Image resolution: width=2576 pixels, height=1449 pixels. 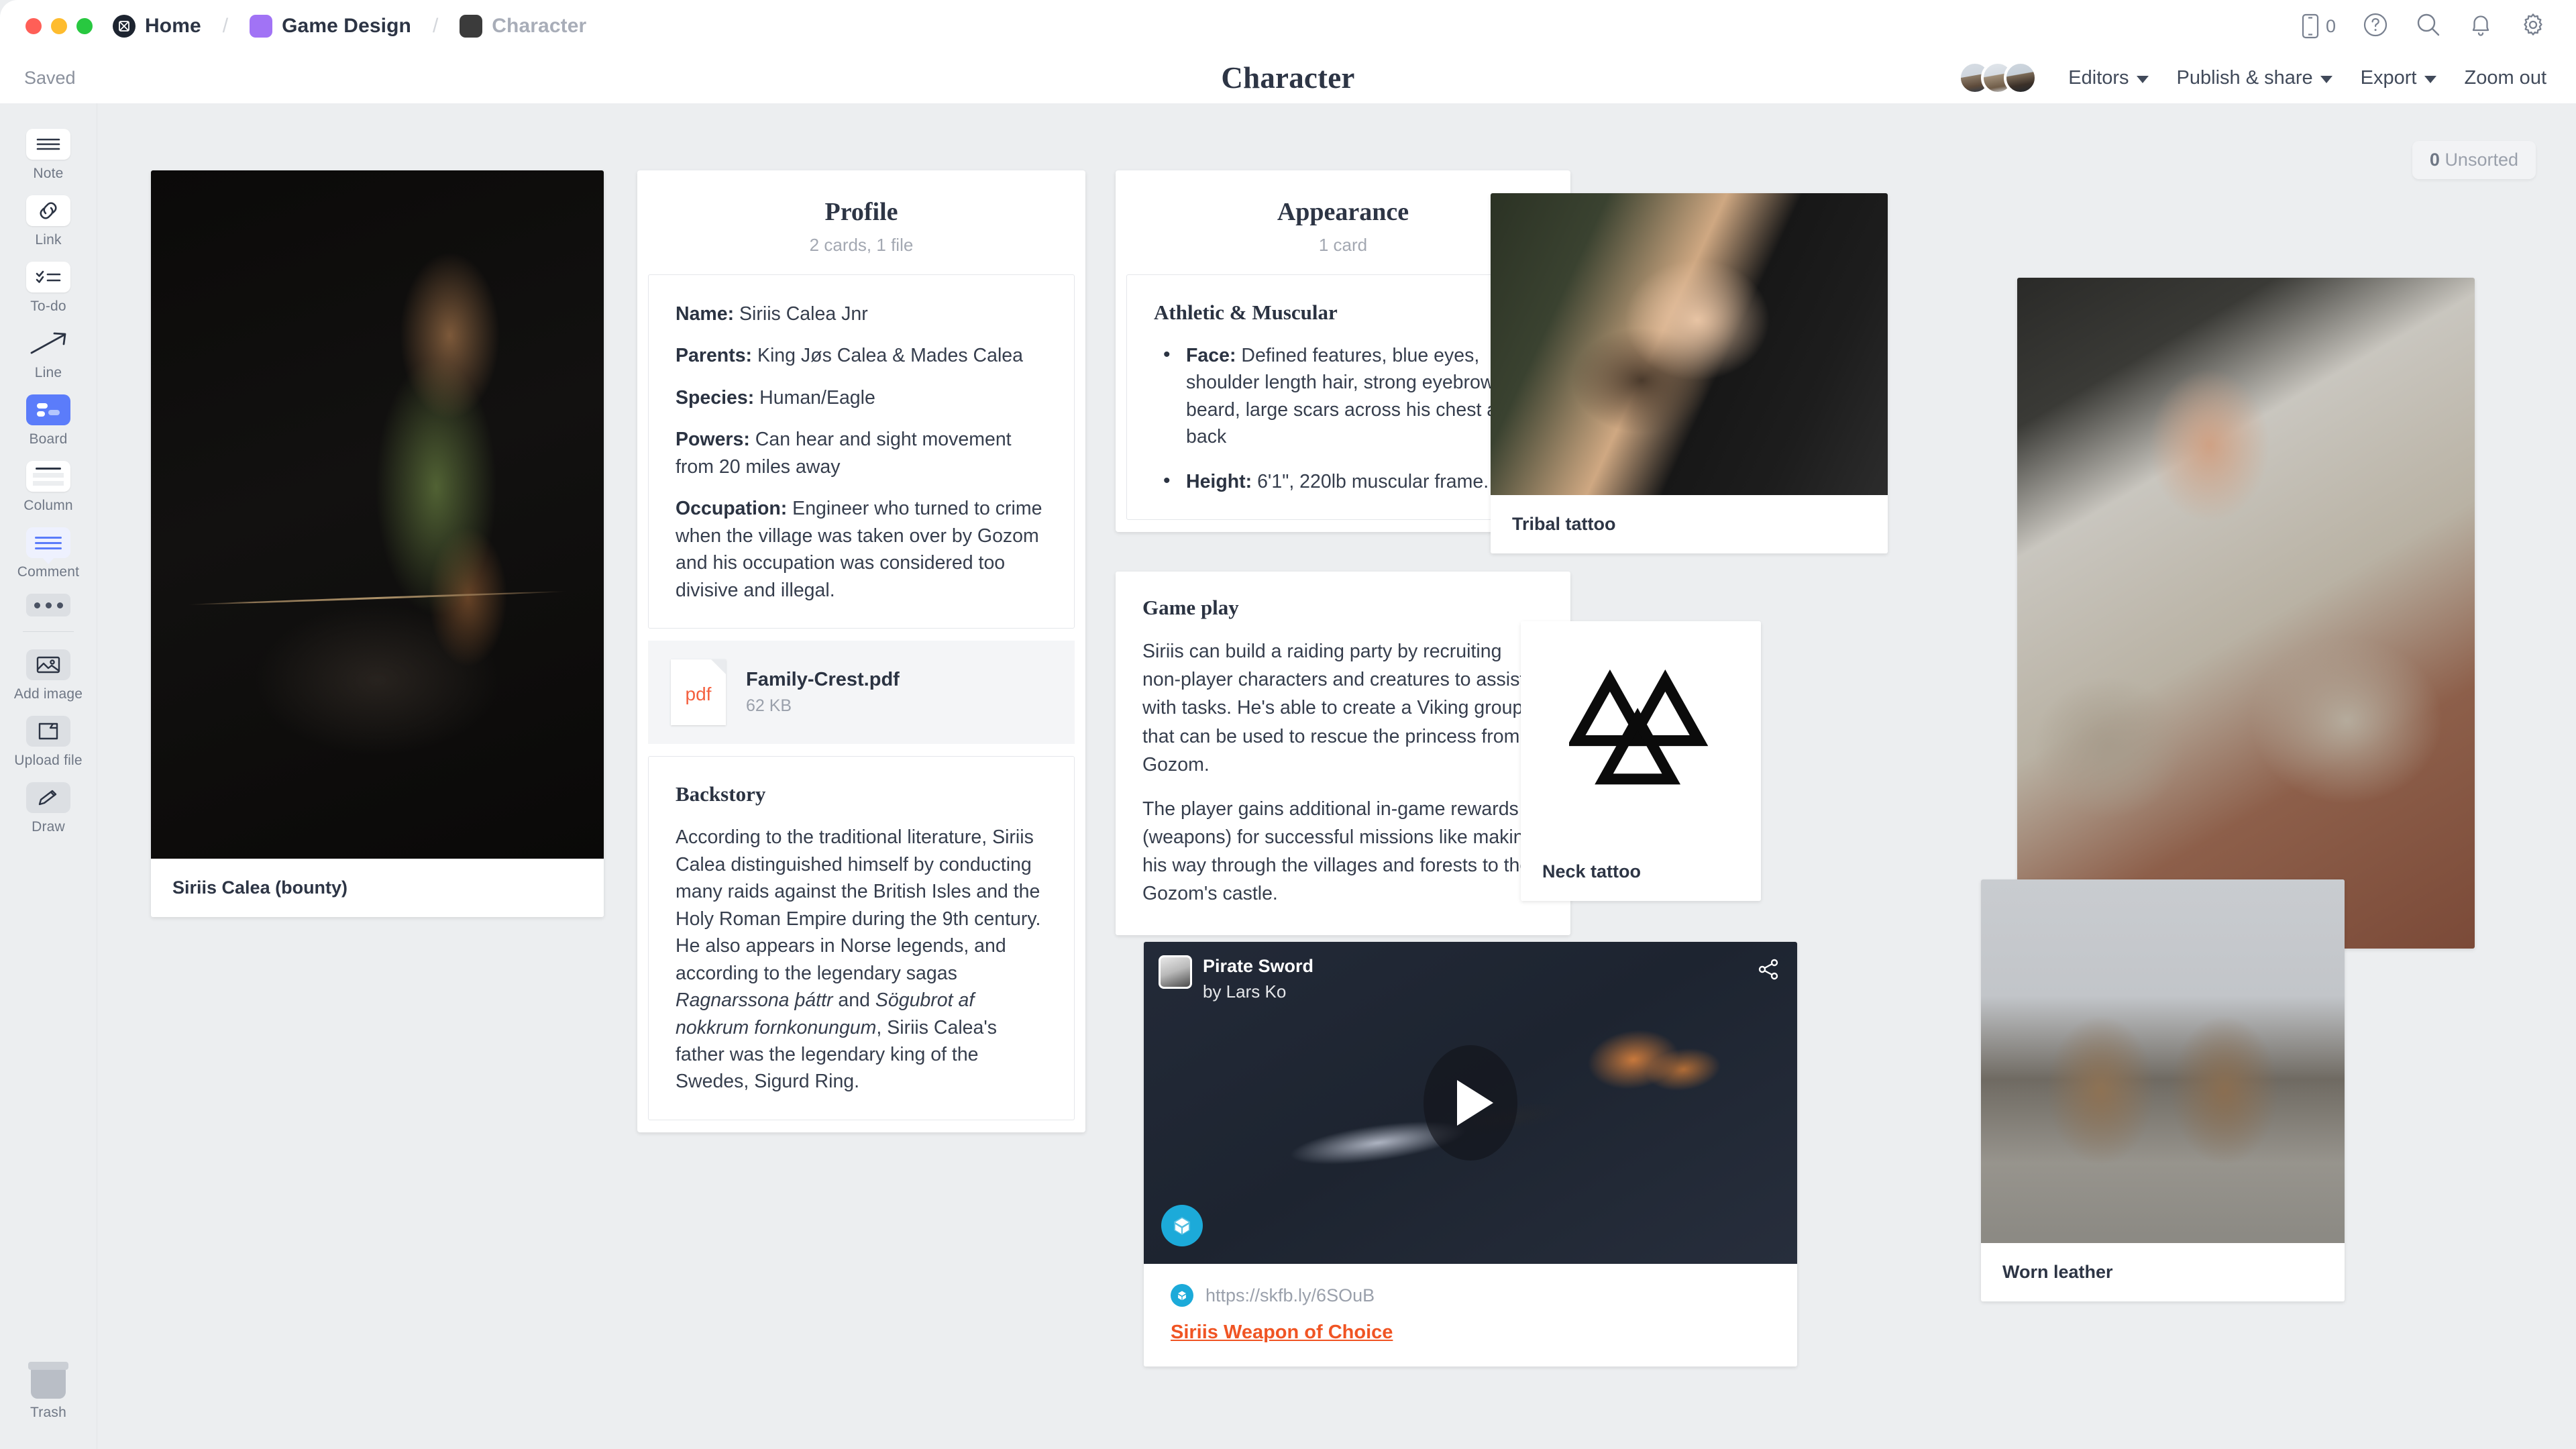 I want to click on image-card-archer: Siriis Calea (bounty), so click(x=377, y=543).